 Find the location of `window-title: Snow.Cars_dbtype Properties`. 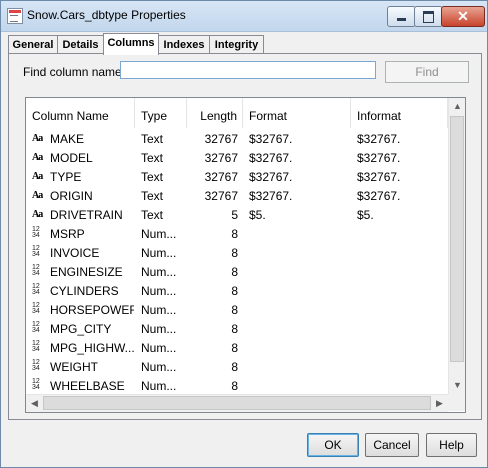

window-title: Snow.Cars_dbtype Properties is located at coordinates (106, 15).